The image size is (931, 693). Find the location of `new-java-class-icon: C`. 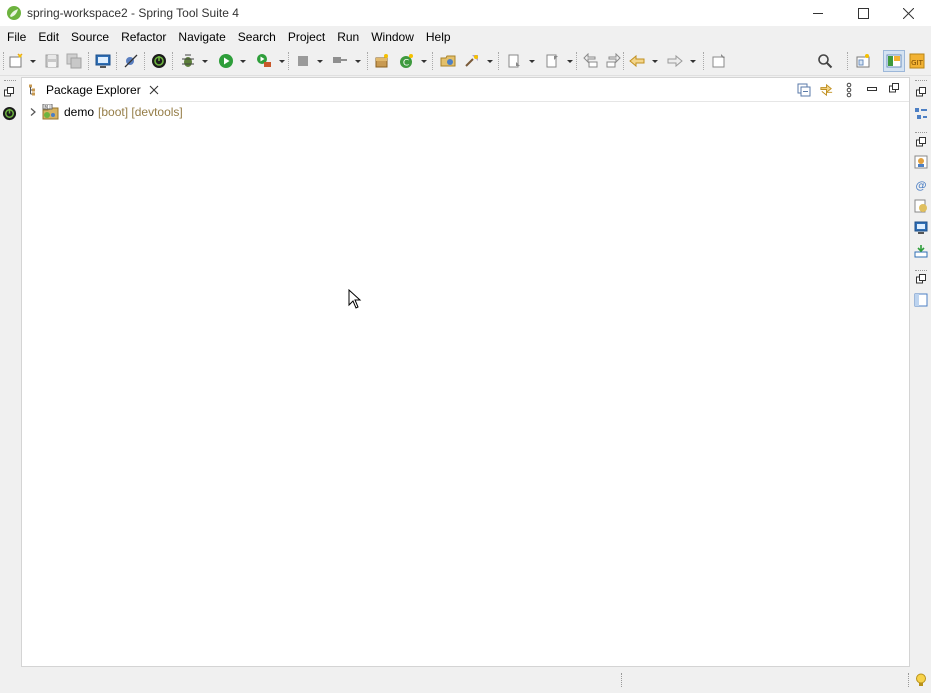

new-java-class-icon: C is located at coordinates (406, 61).